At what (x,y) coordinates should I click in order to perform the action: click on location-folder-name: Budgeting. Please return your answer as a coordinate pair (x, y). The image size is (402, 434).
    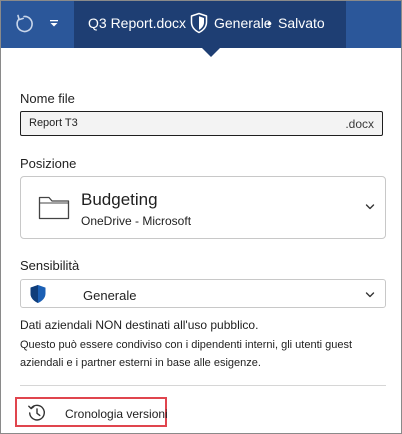
    Looking at the image, I should click on (119, 199).